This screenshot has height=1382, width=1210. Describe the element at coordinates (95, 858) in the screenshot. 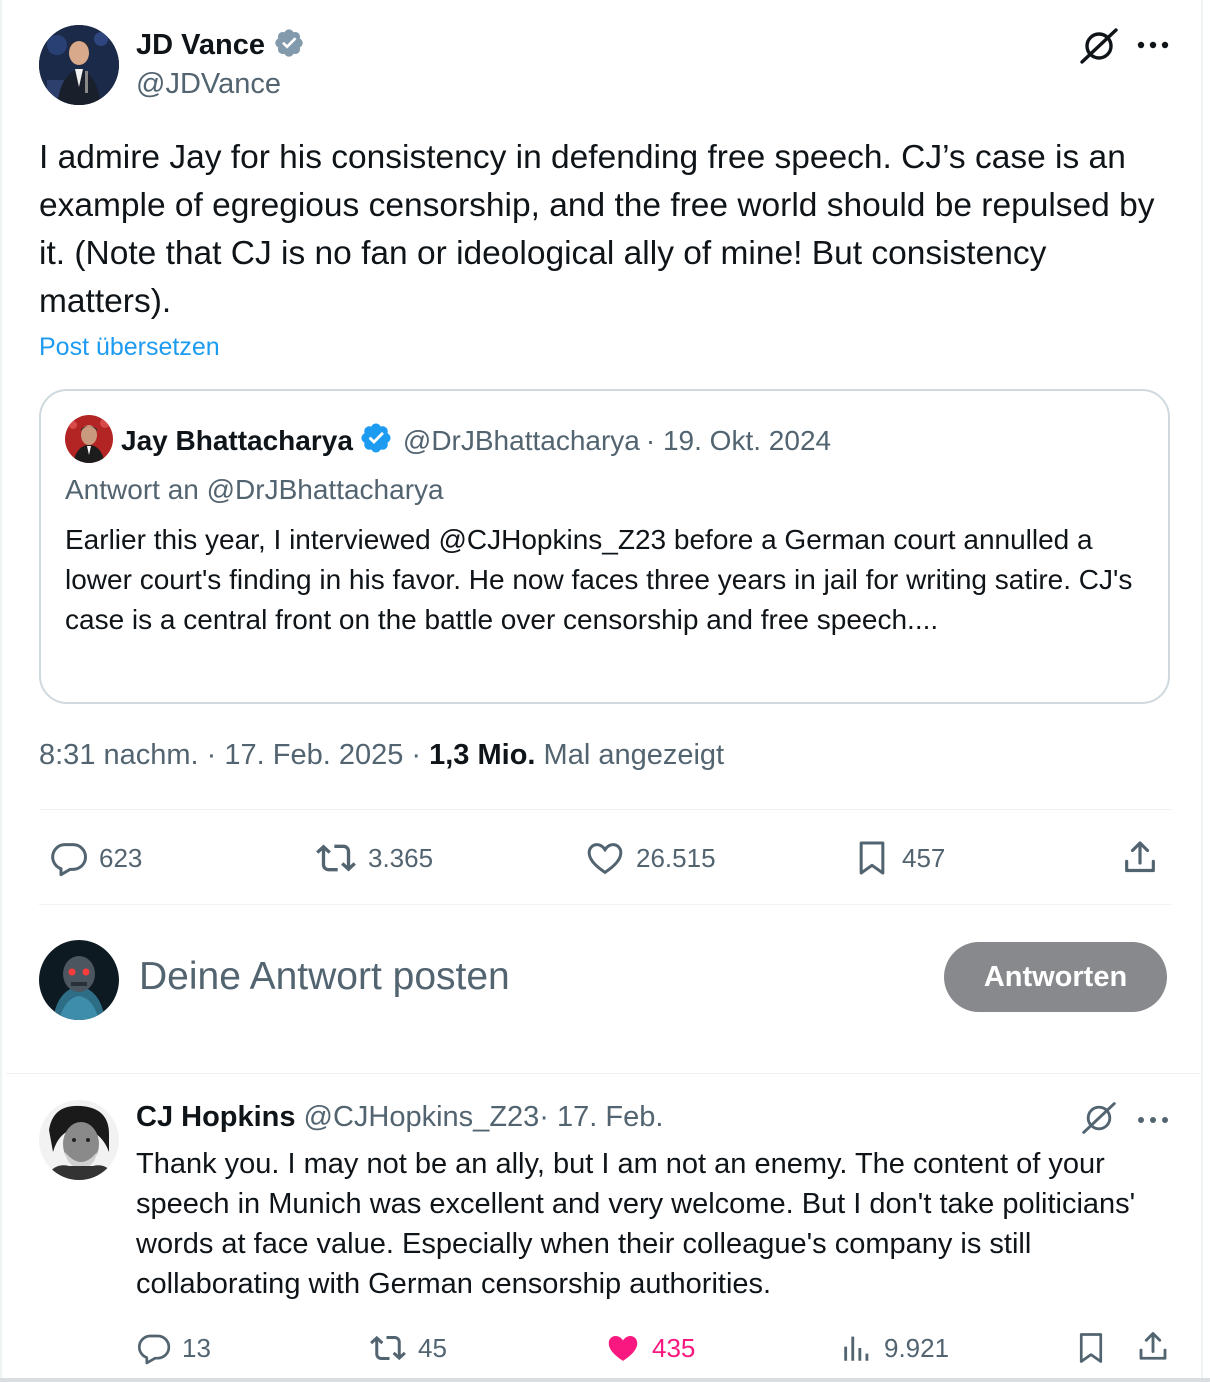

I see `reply-button: 623` at that location.